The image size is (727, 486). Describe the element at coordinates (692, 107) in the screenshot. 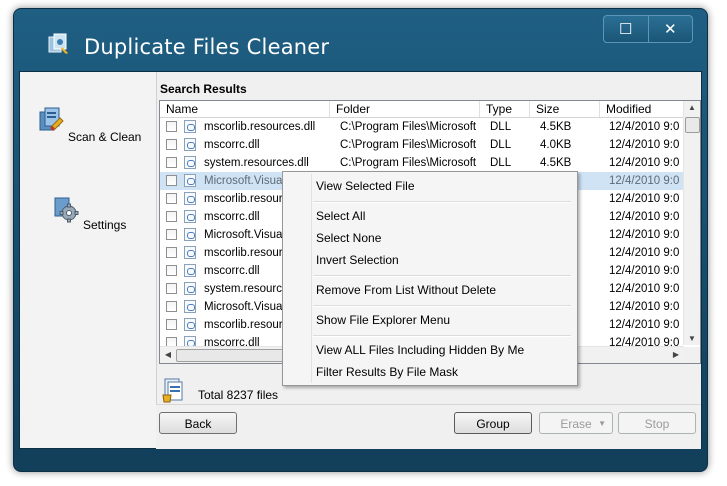

I see `scroll-up-icon: ▲` at that location.